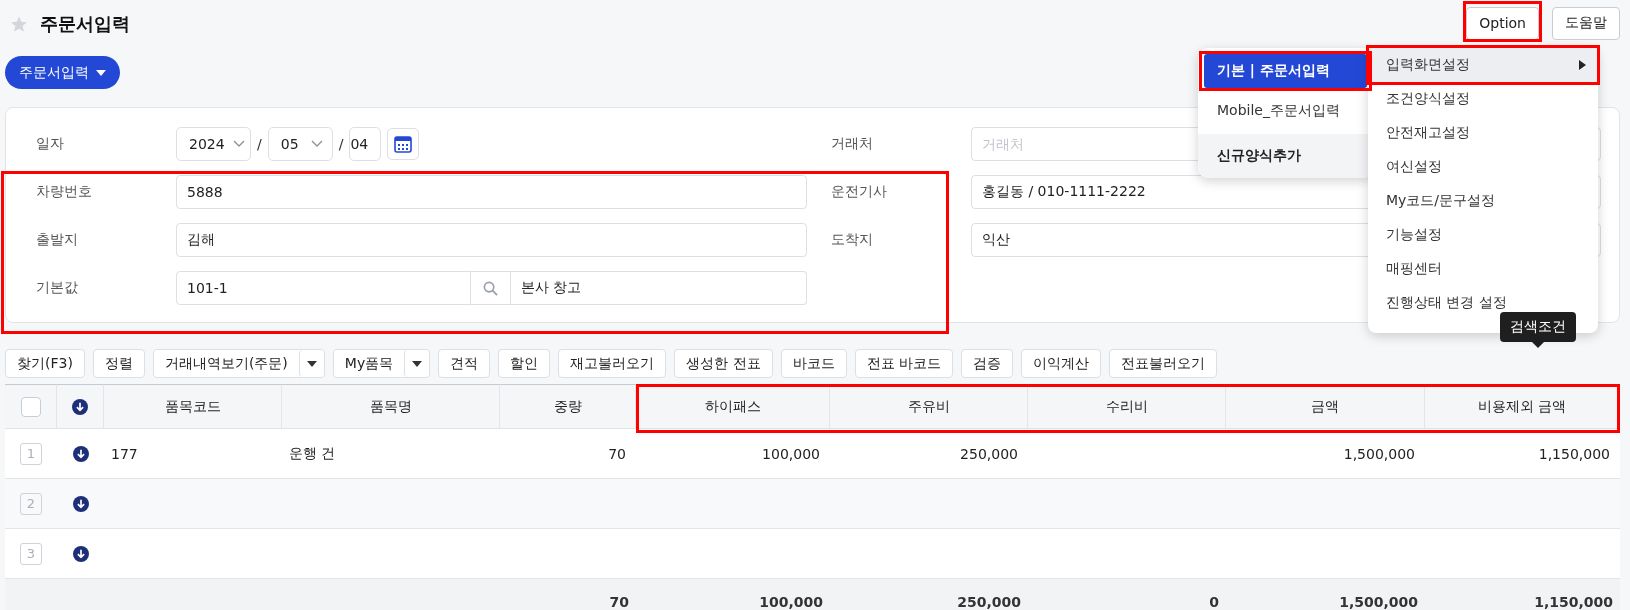 Image resolution: width=1630 pixels, height=610 pixels. I want to click on select-all-checkbox, so click(30, 406).